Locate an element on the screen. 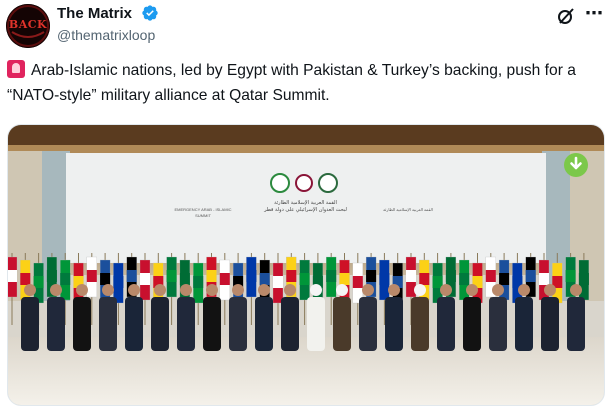 This screenshot has height=406, width=605. banner-center-title: القمة العربية الإسلامية الطارئة is located at coordinates (305, 203).